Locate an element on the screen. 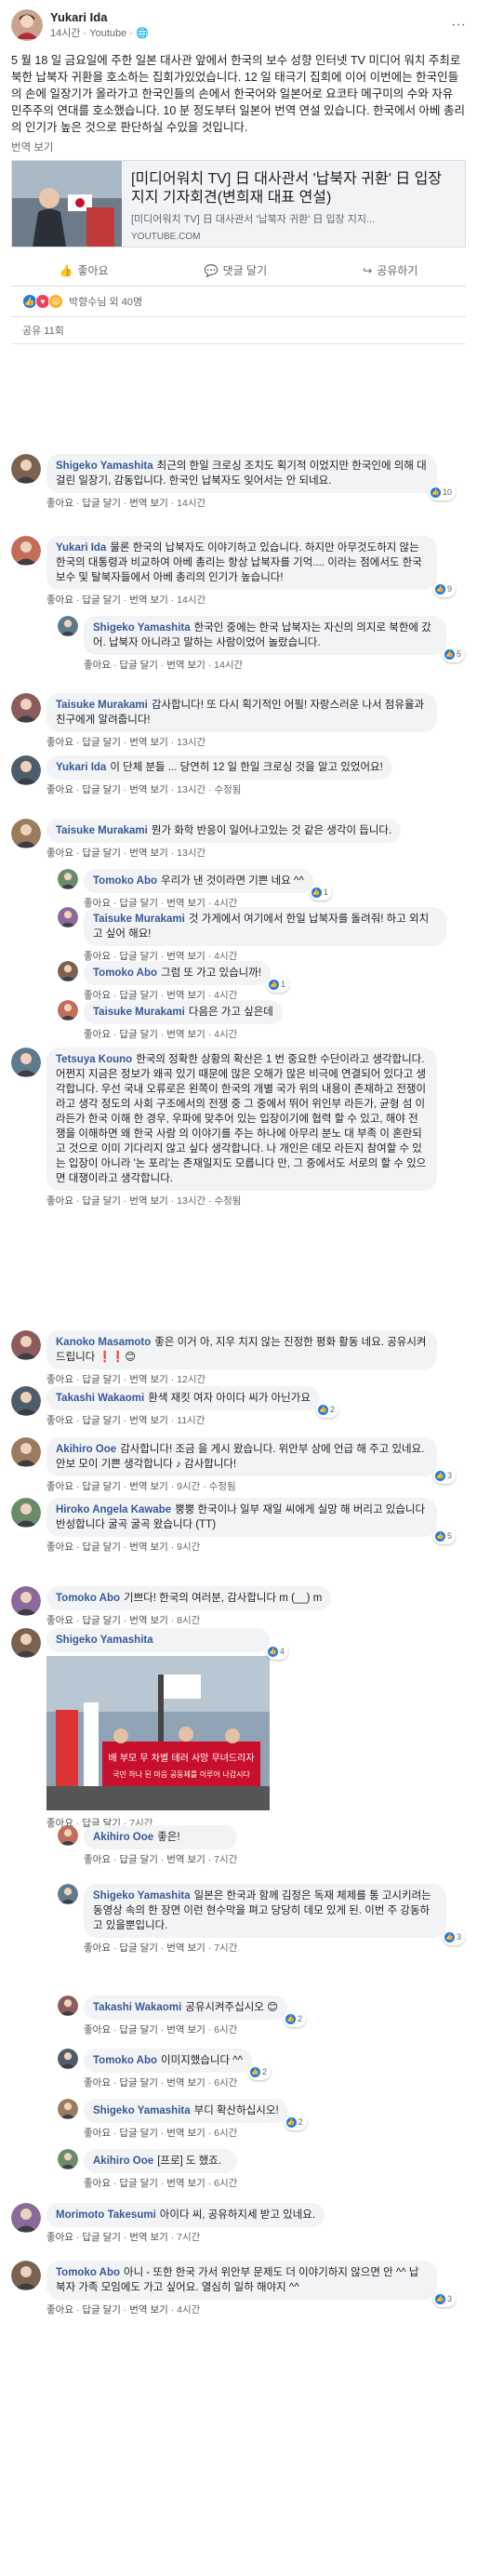  share-button: ↪ 공유하기 is located at coordinates (390, 270).